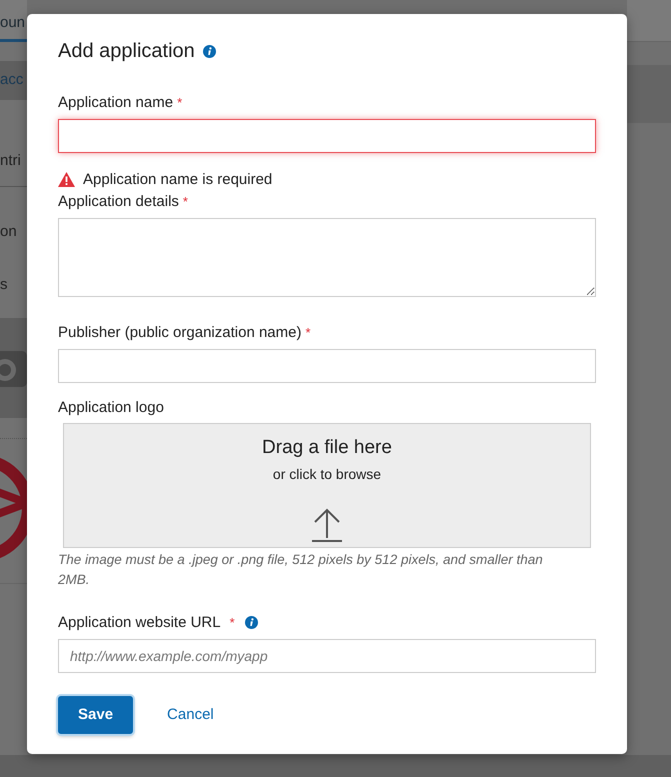 Image resolution: width=671 pixels, height=777 pixels. I want to click on text-field: http://www.example.com/myapp, so click(327, 655).